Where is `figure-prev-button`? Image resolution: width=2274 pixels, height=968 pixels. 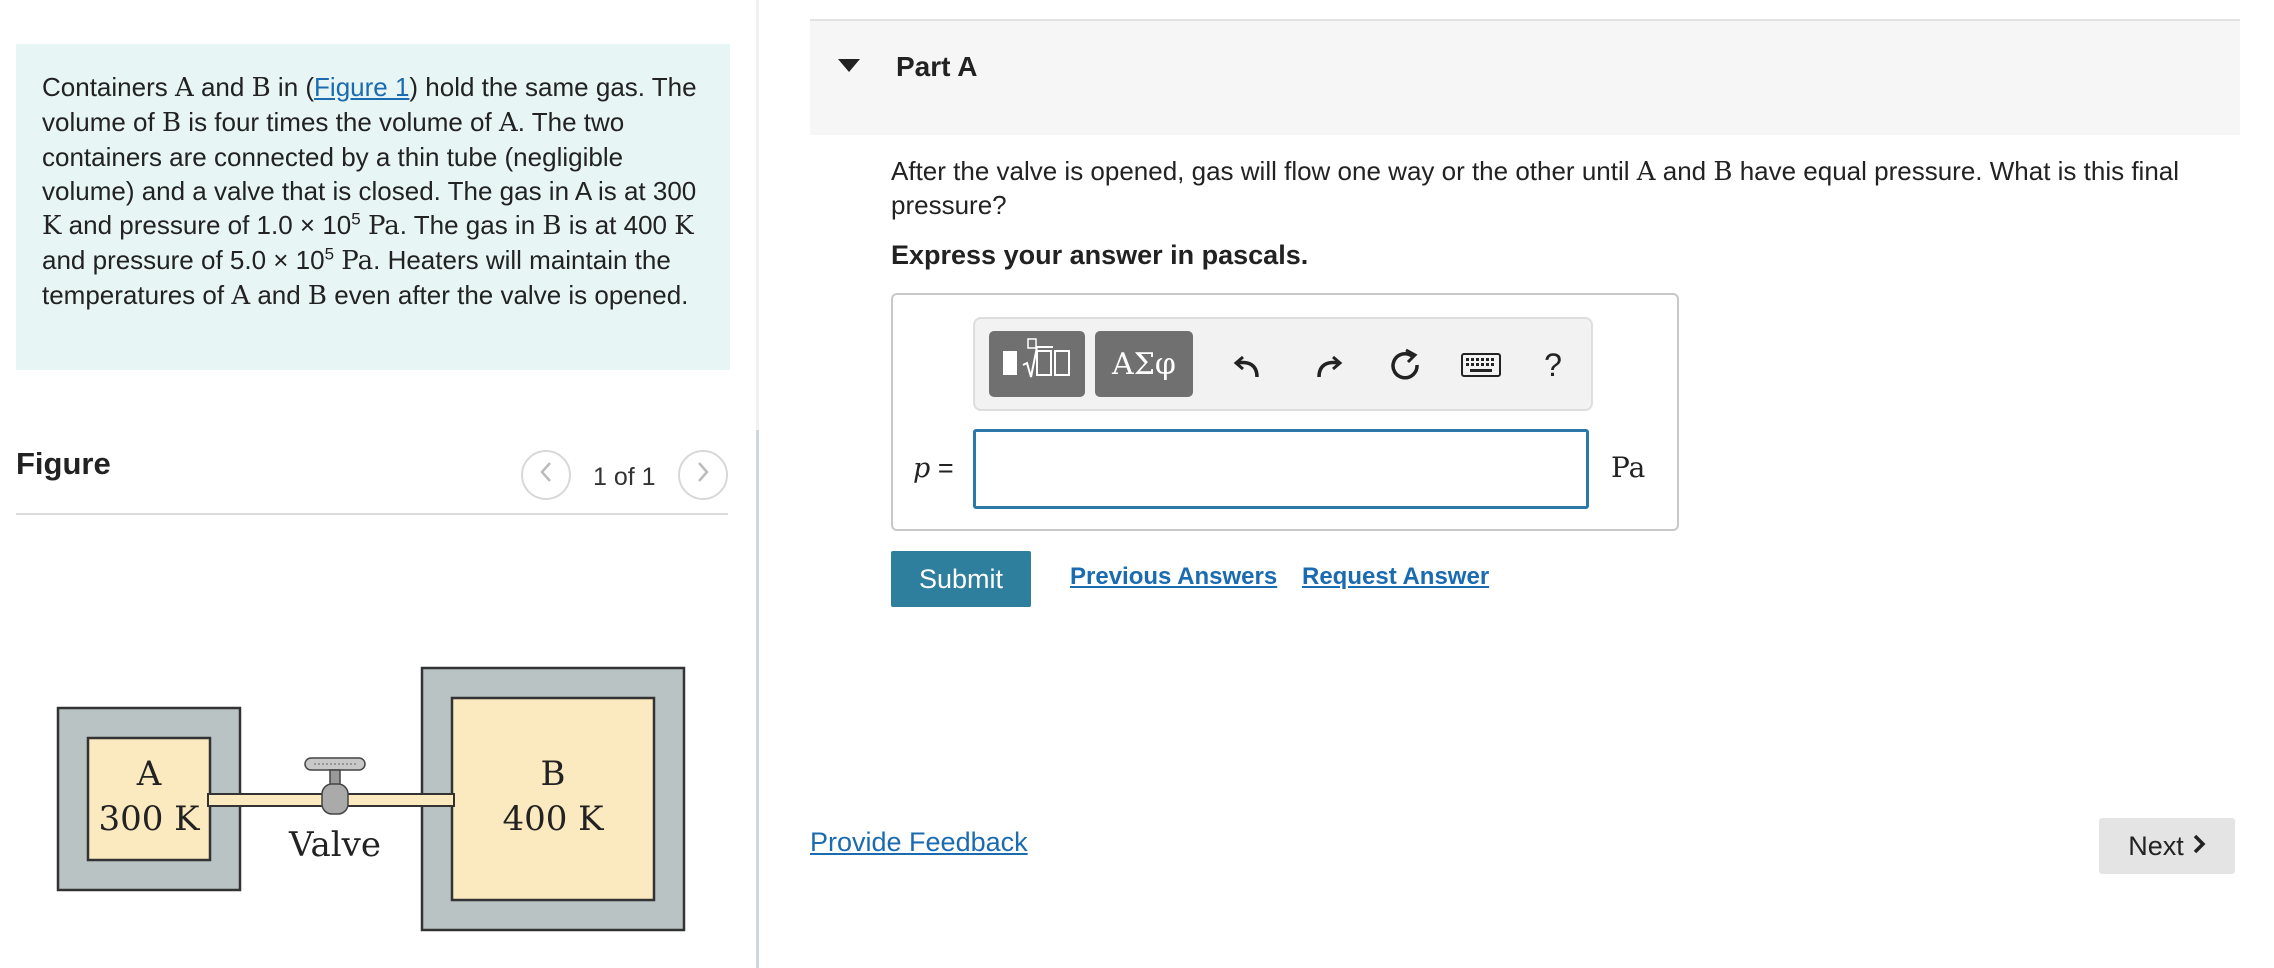 figure-prev-button is located at coordinates (546, 475).